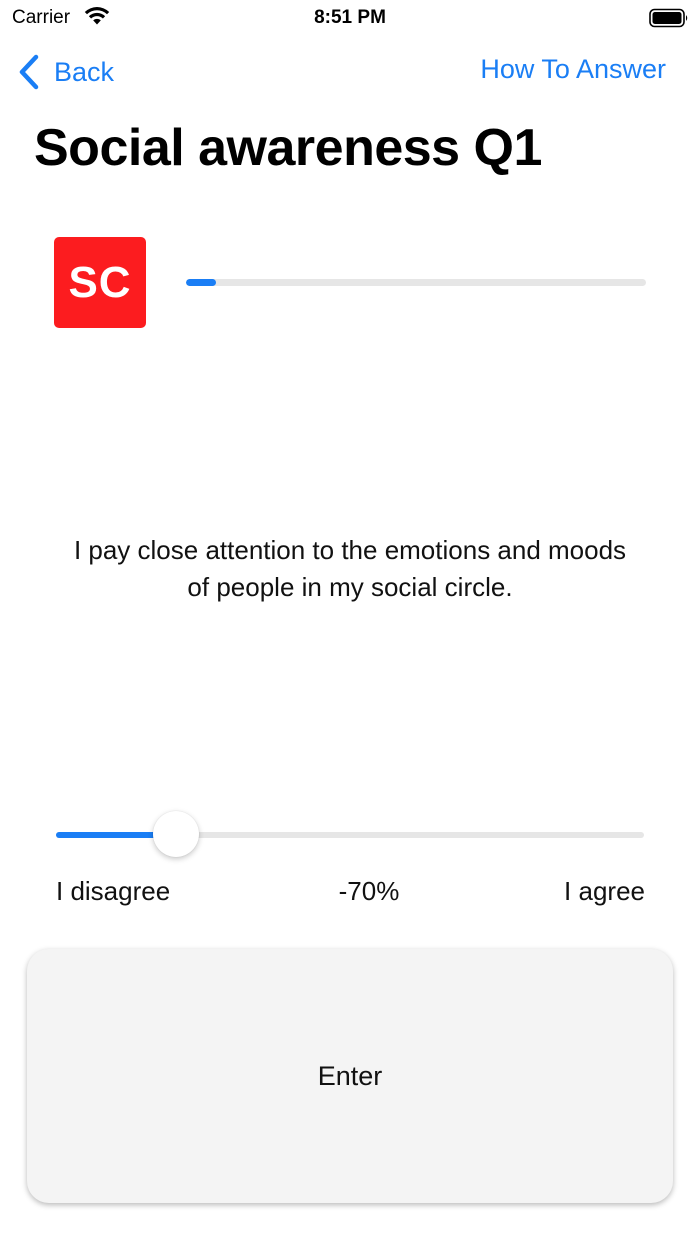  Describe the element at coordinates (573, 69) in the screenshot. I see `how-to-answer-button: How To Answer` at that location.